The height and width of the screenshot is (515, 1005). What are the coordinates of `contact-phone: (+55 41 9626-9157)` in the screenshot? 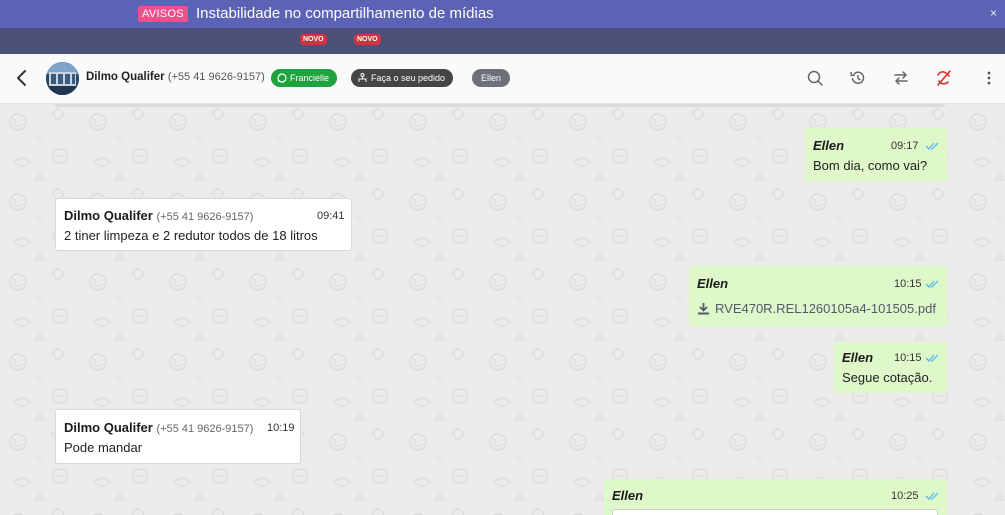 It's located at (216, 77).